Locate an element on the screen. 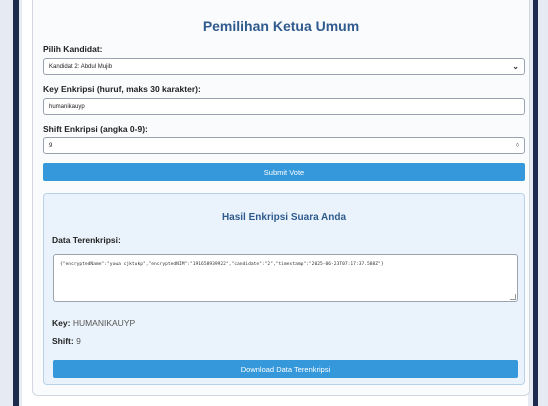 Image resolution: width=548 pixels, height=406 pixels. submit-vote-button: Submit Vote is located at coordinates (284, 172).